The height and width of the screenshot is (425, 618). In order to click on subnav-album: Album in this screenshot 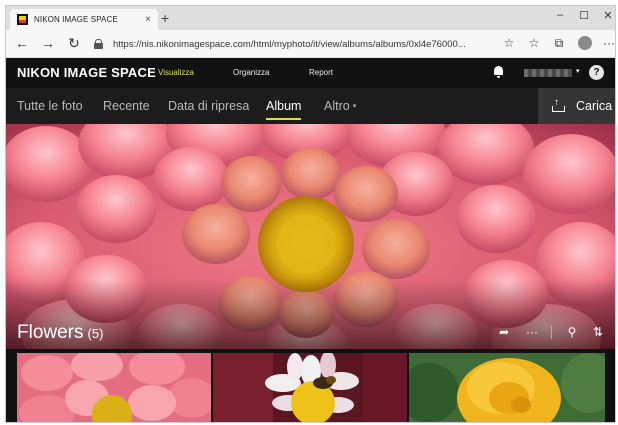, I will do `click(284, 109)`.